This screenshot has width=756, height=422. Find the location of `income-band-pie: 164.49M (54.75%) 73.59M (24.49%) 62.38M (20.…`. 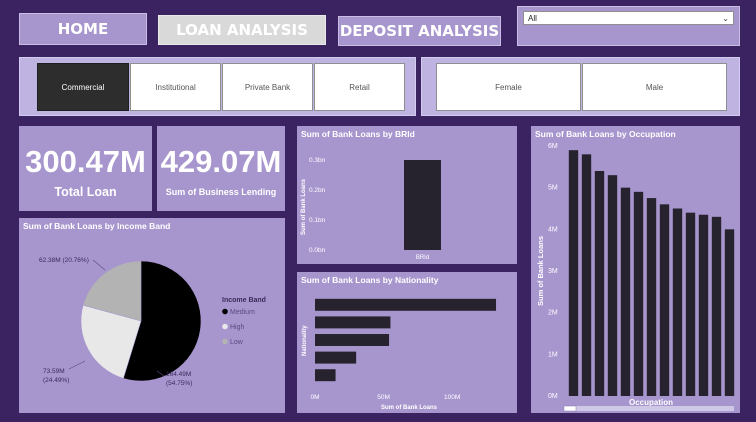

income-band-pie: 164.49M (54.75%) 73.59M (24.49%) 62.38M (20.… is located at coordinates (152, 322).